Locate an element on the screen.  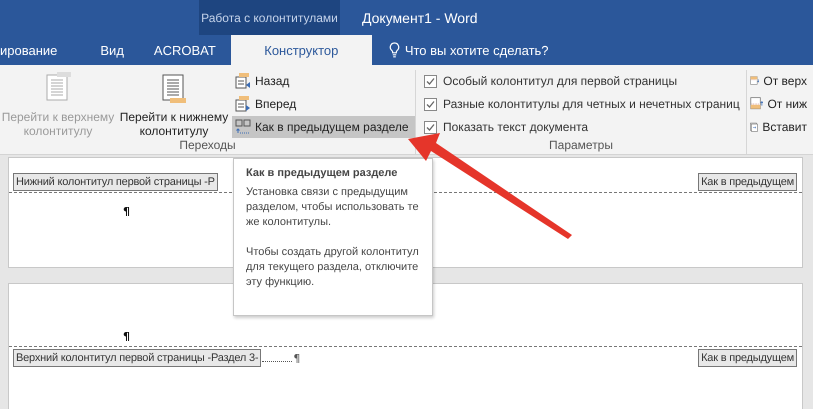
lightbulb-icon is located at coordinates (394, 50).